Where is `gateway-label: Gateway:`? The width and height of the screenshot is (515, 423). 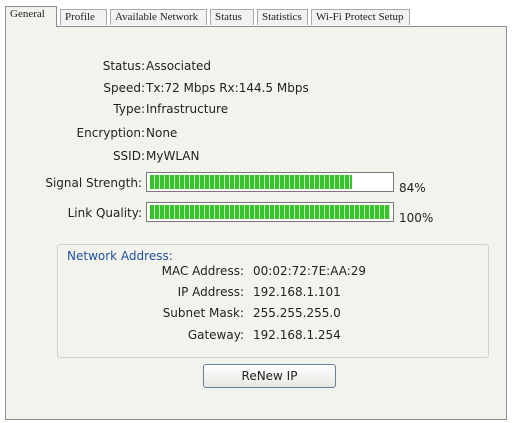
gateway-label: Gateway: is located at coordinates (215, 335).